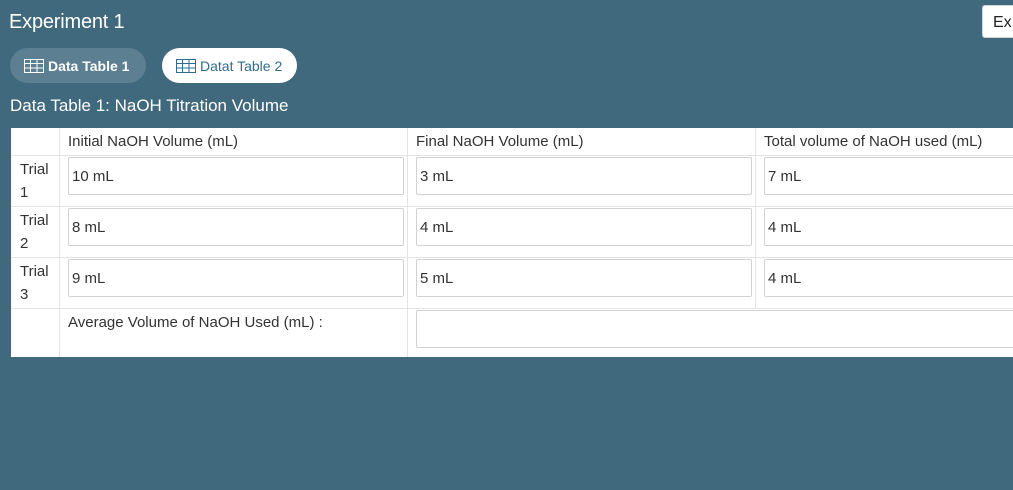 Image resolution: width=1013 pixels, height=490 pixels. I want to click on column-header-final: Final NaOH Volume (mL), so click(582, 142).